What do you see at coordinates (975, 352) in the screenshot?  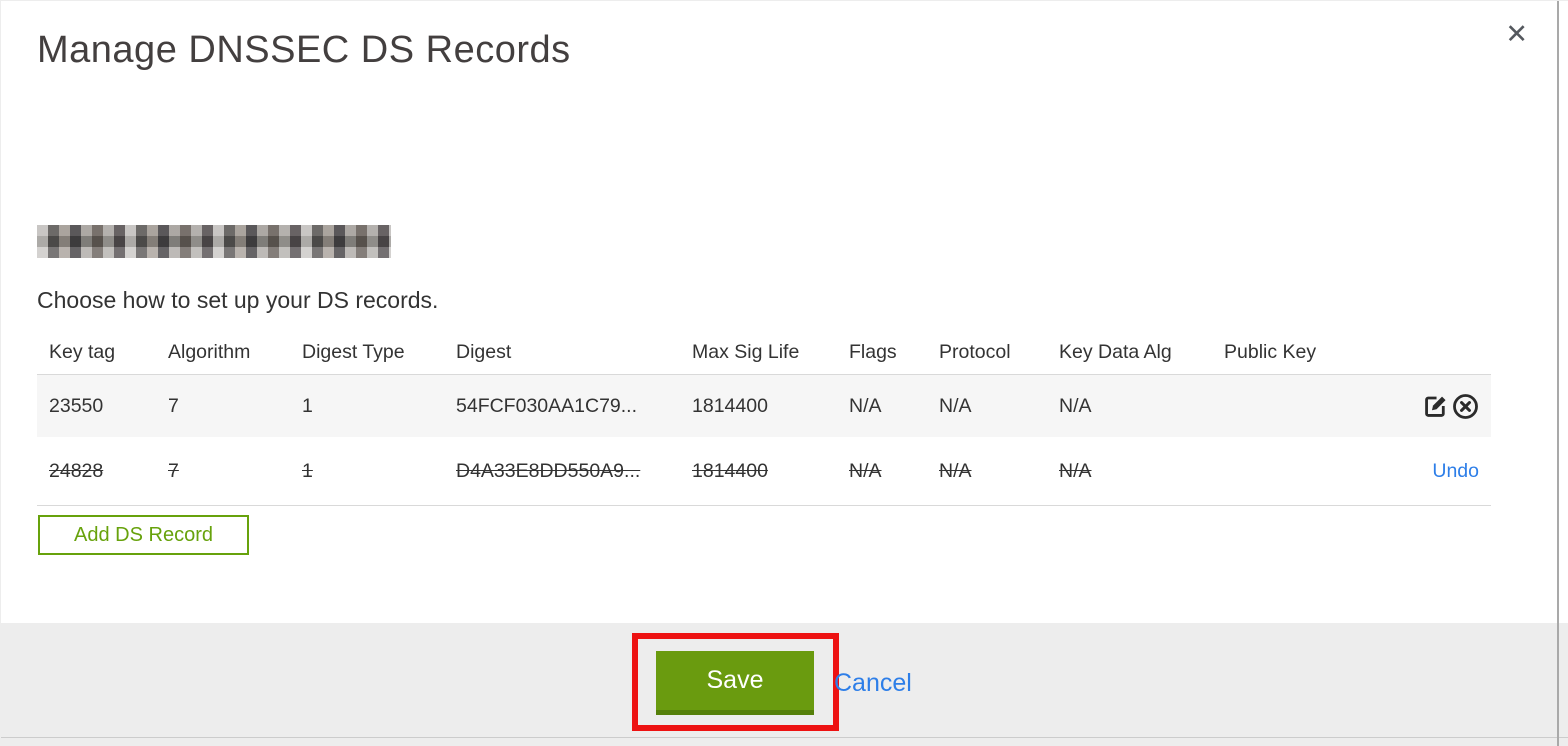 I see `col-header-protocol: Protocol` at bounding box center [975, 352].